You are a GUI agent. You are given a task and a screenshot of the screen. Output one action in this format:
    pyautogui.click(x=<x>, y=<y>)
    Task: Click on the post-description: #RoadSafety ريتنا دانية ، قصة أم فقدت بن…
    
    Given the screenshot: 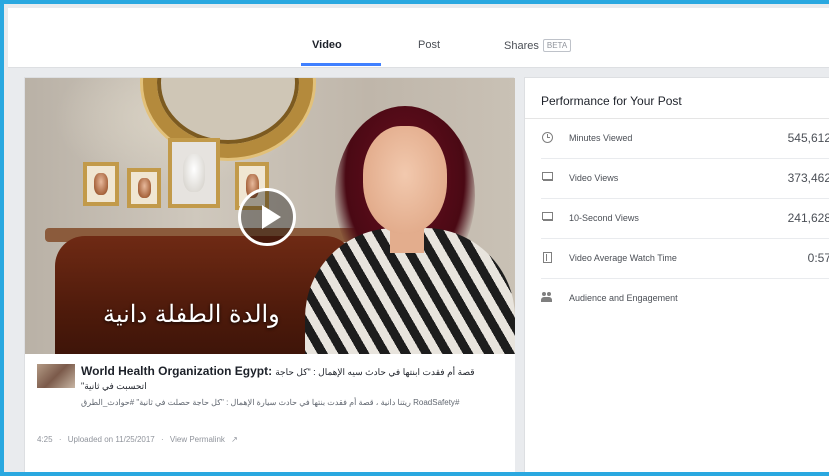 What is the action you would take?
    pyautogui.click(x=270, y=402)
    